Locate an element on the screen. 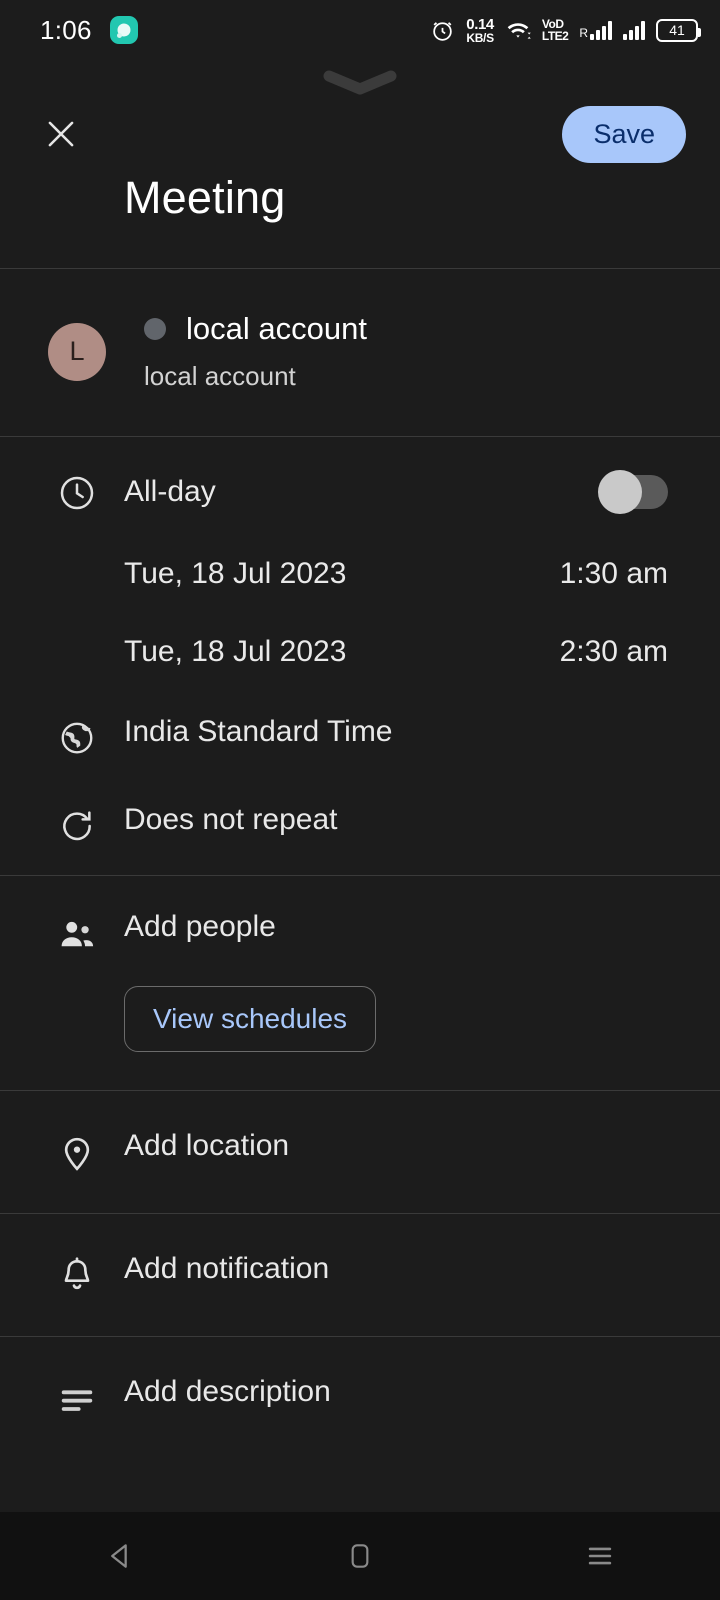 Image resolution: width=720 pixels, height=1600 pixels. account-row: L local account local account is located at coordinates (360, 351).